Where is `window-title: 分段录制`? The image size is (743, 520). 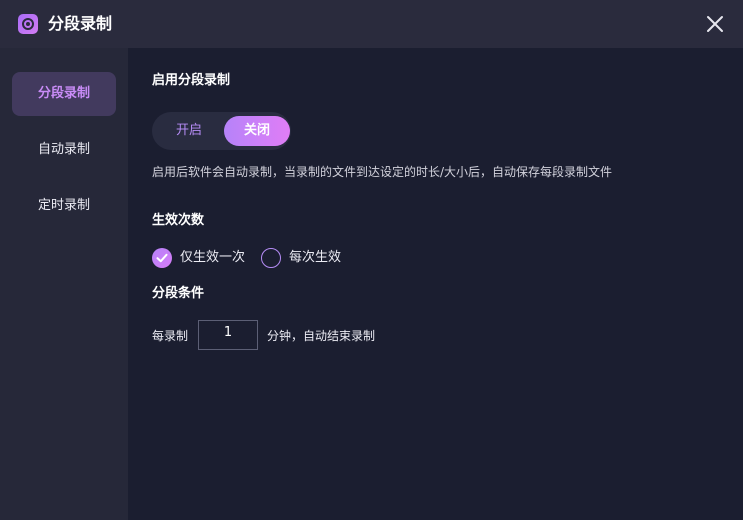
window-title: 分段录制 is located at coordinates (80, 23).